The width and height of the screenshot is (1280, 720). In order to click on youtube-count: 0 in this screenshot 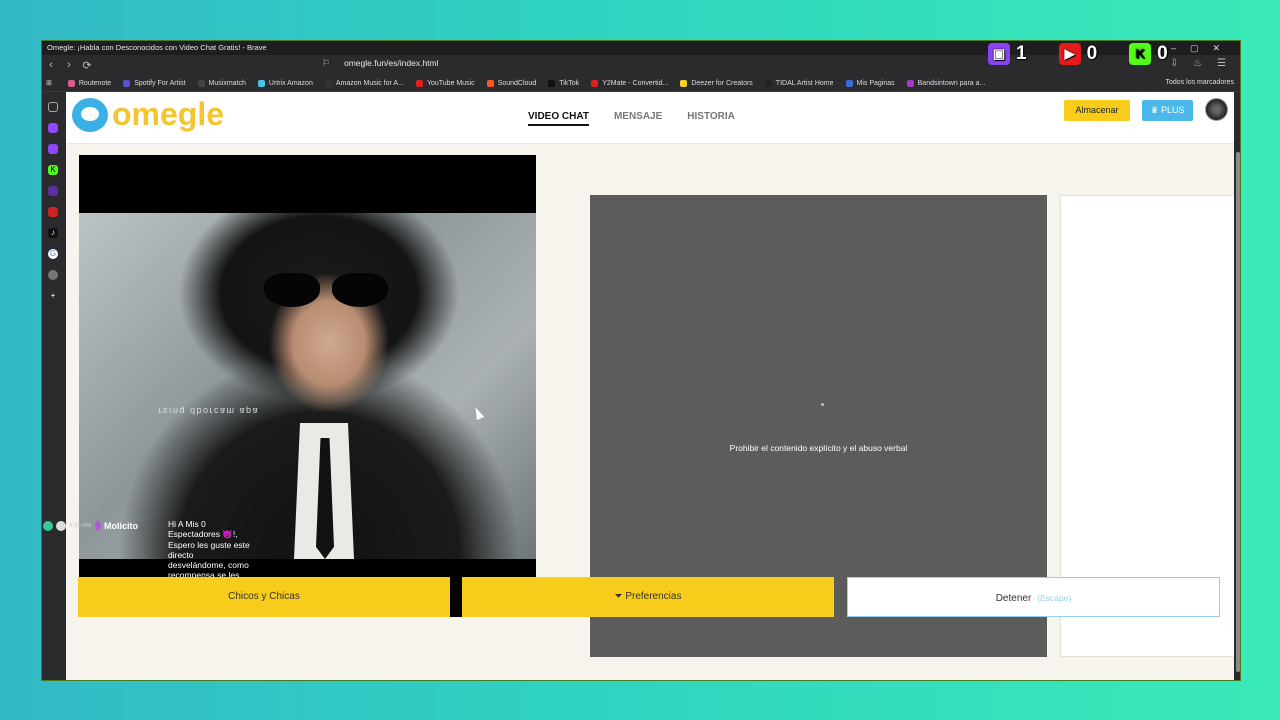, I will do `click(1092, 53)`.